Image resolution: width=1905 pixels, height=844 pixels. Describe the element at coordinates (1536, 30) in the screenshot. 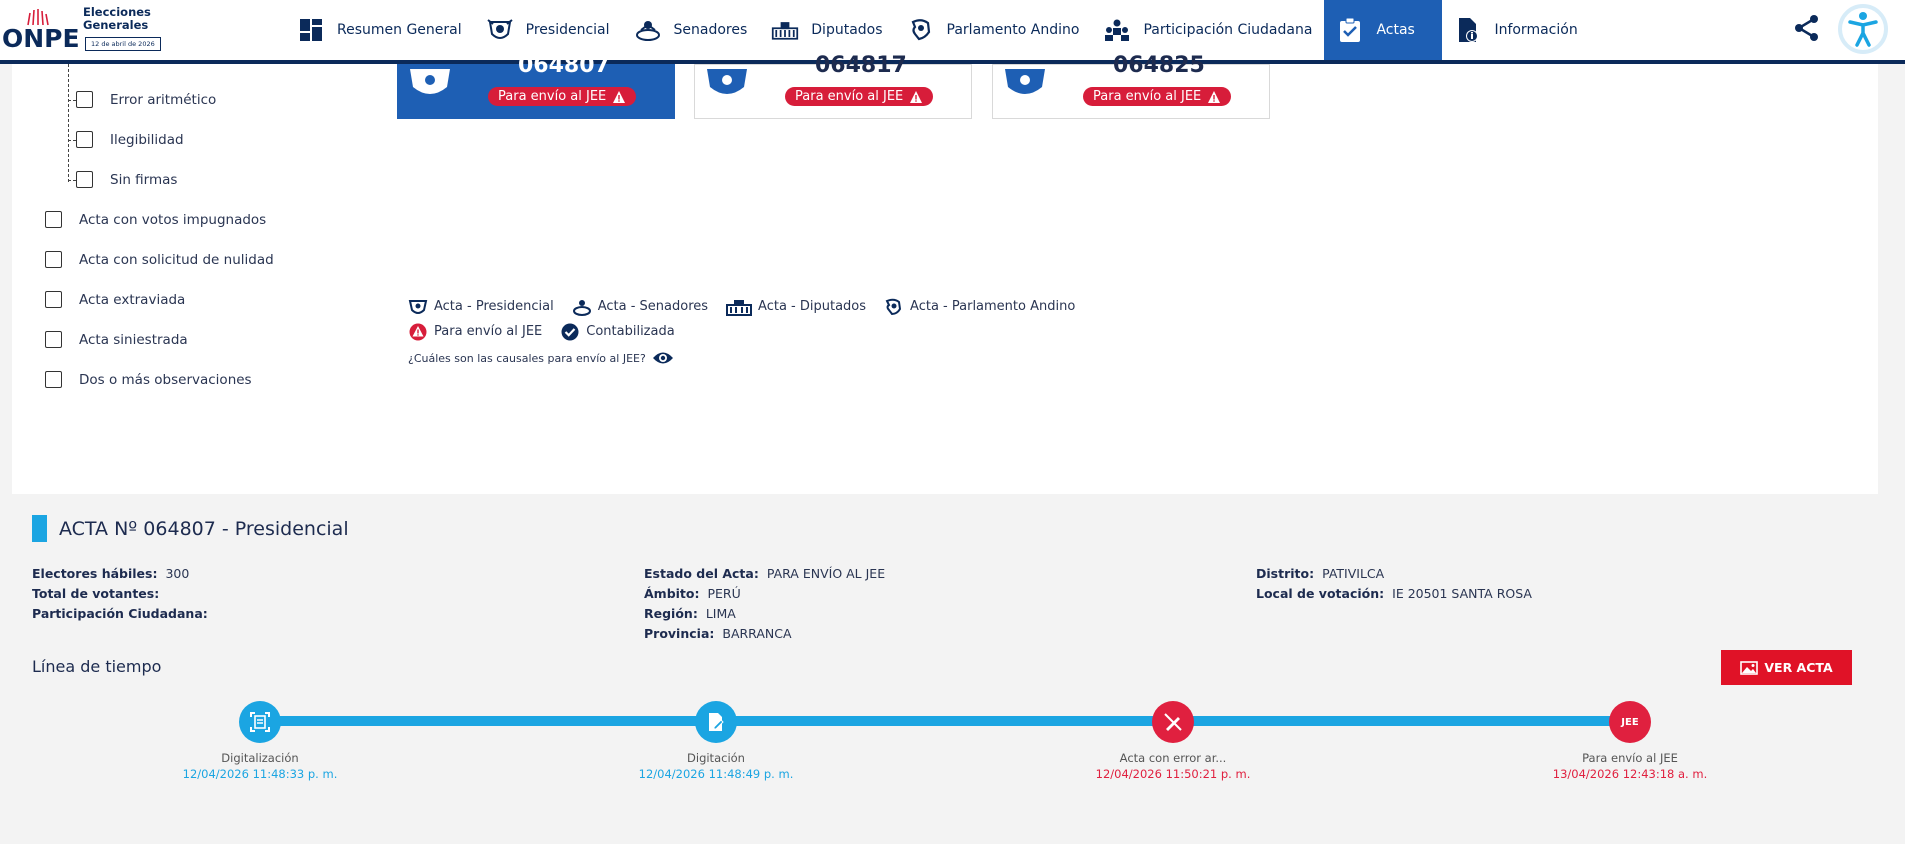

I see `nav-label: Información` at that location.